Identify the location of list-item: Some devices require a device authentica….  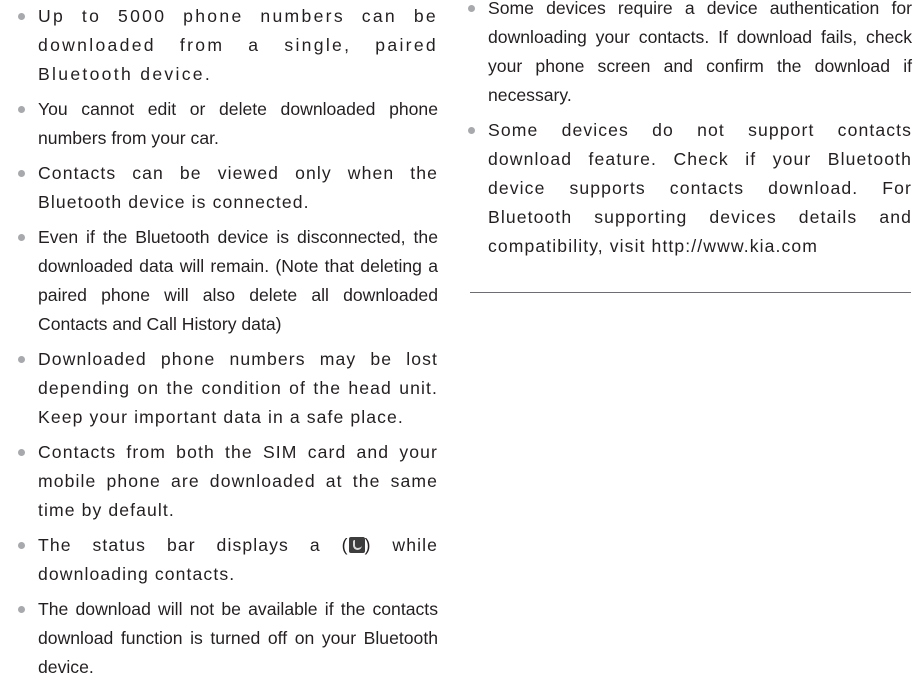
(688, 55).